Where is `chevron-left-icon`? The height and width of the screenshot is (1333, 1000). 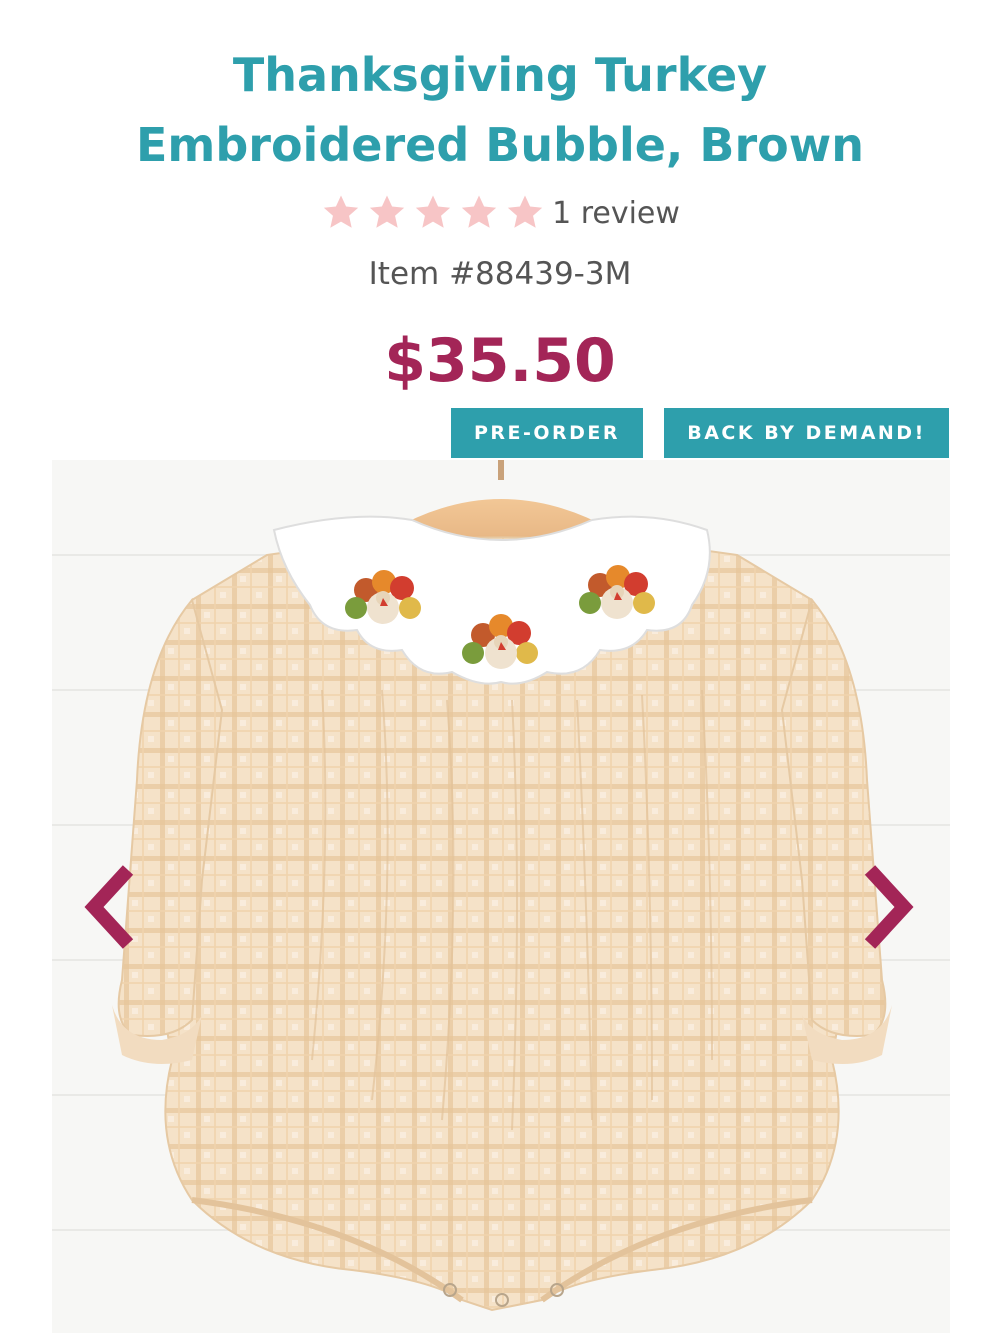
chevron-left-icon is located at coordinates (109, 907).